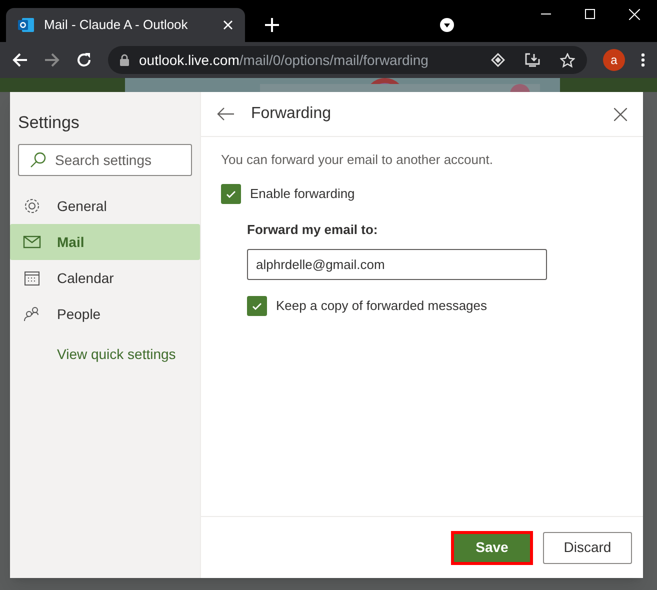 This screenshot has width=657, height=590. I want to click on people-icon, so click(32, 314).